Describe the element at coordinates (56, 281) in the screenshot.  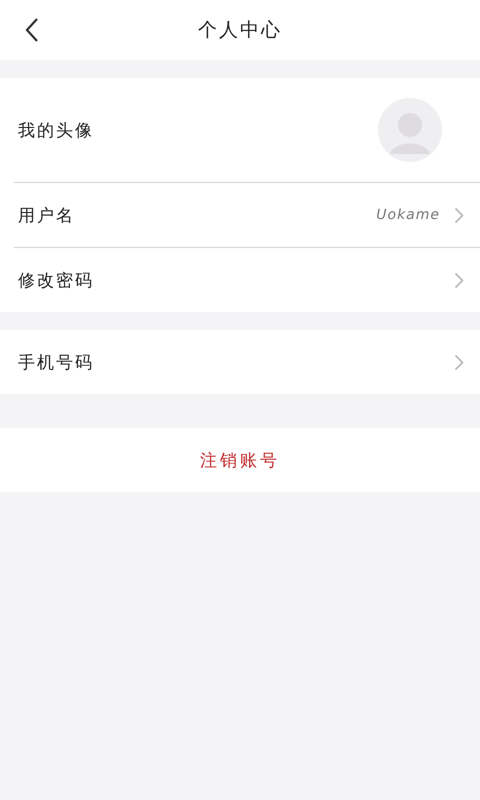
I see `row-label: 修改密码` at that location.